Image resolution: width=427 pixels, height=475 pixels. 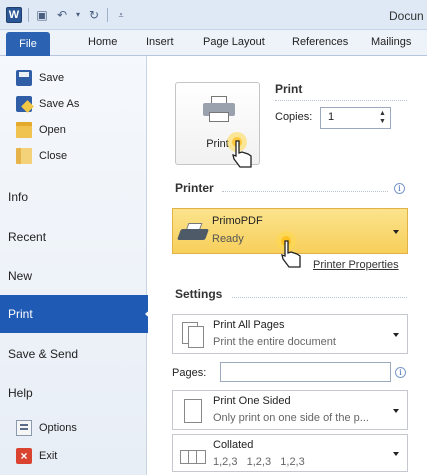 I want to click on printer-properties-link: Printer Properties, so click(x=356, y=265).